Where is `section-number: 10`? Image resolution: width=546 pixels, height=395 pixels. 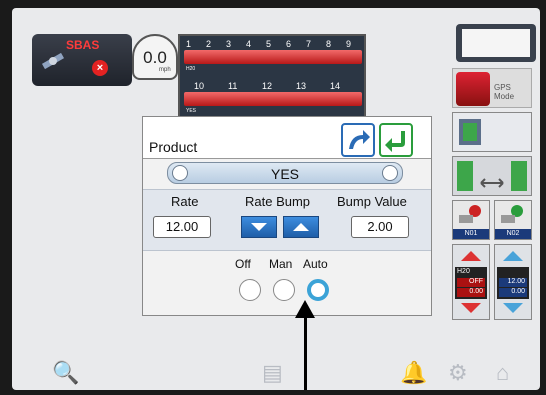 section-number: 10 is located at coordinates (199, 86).